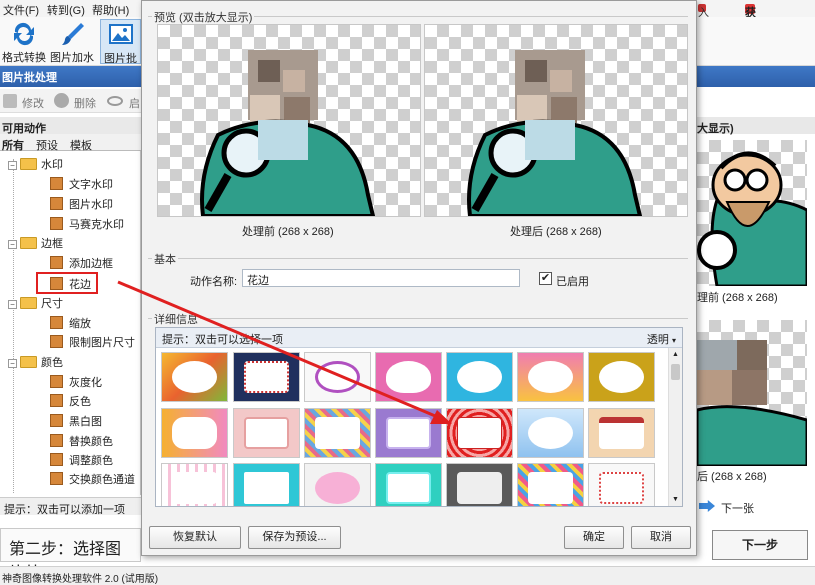  What do you see at coordinates (35, 363) in the screenshot?
I see `tree-folder-color: − 颜色` at bounding box center [35, 363].